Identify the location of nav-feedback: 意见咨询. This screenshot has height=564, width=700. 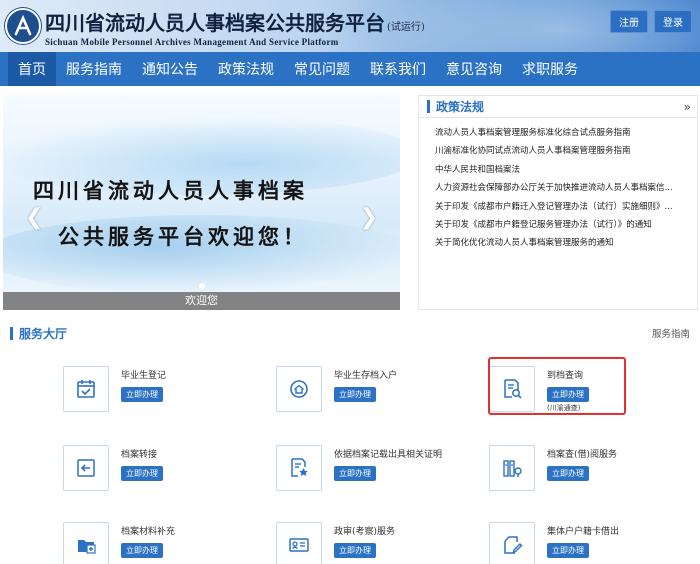
(474, 69).